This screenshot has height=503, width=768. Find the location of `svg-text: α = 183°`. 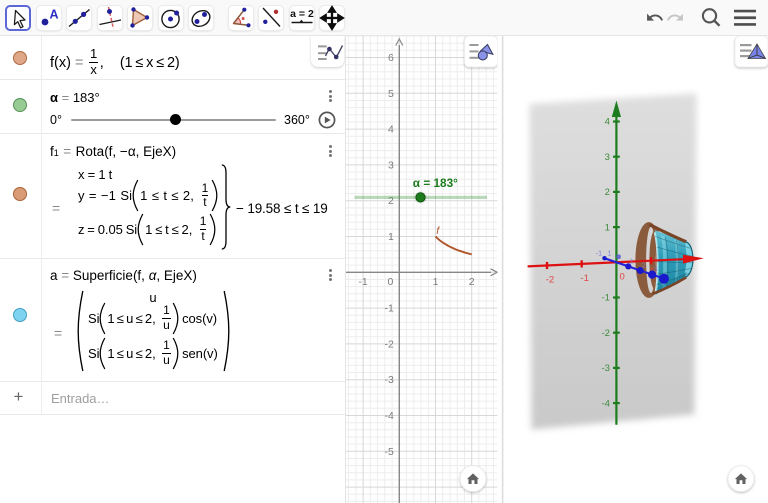

svg-text: α = 183° is located at coordinates (435, 183).